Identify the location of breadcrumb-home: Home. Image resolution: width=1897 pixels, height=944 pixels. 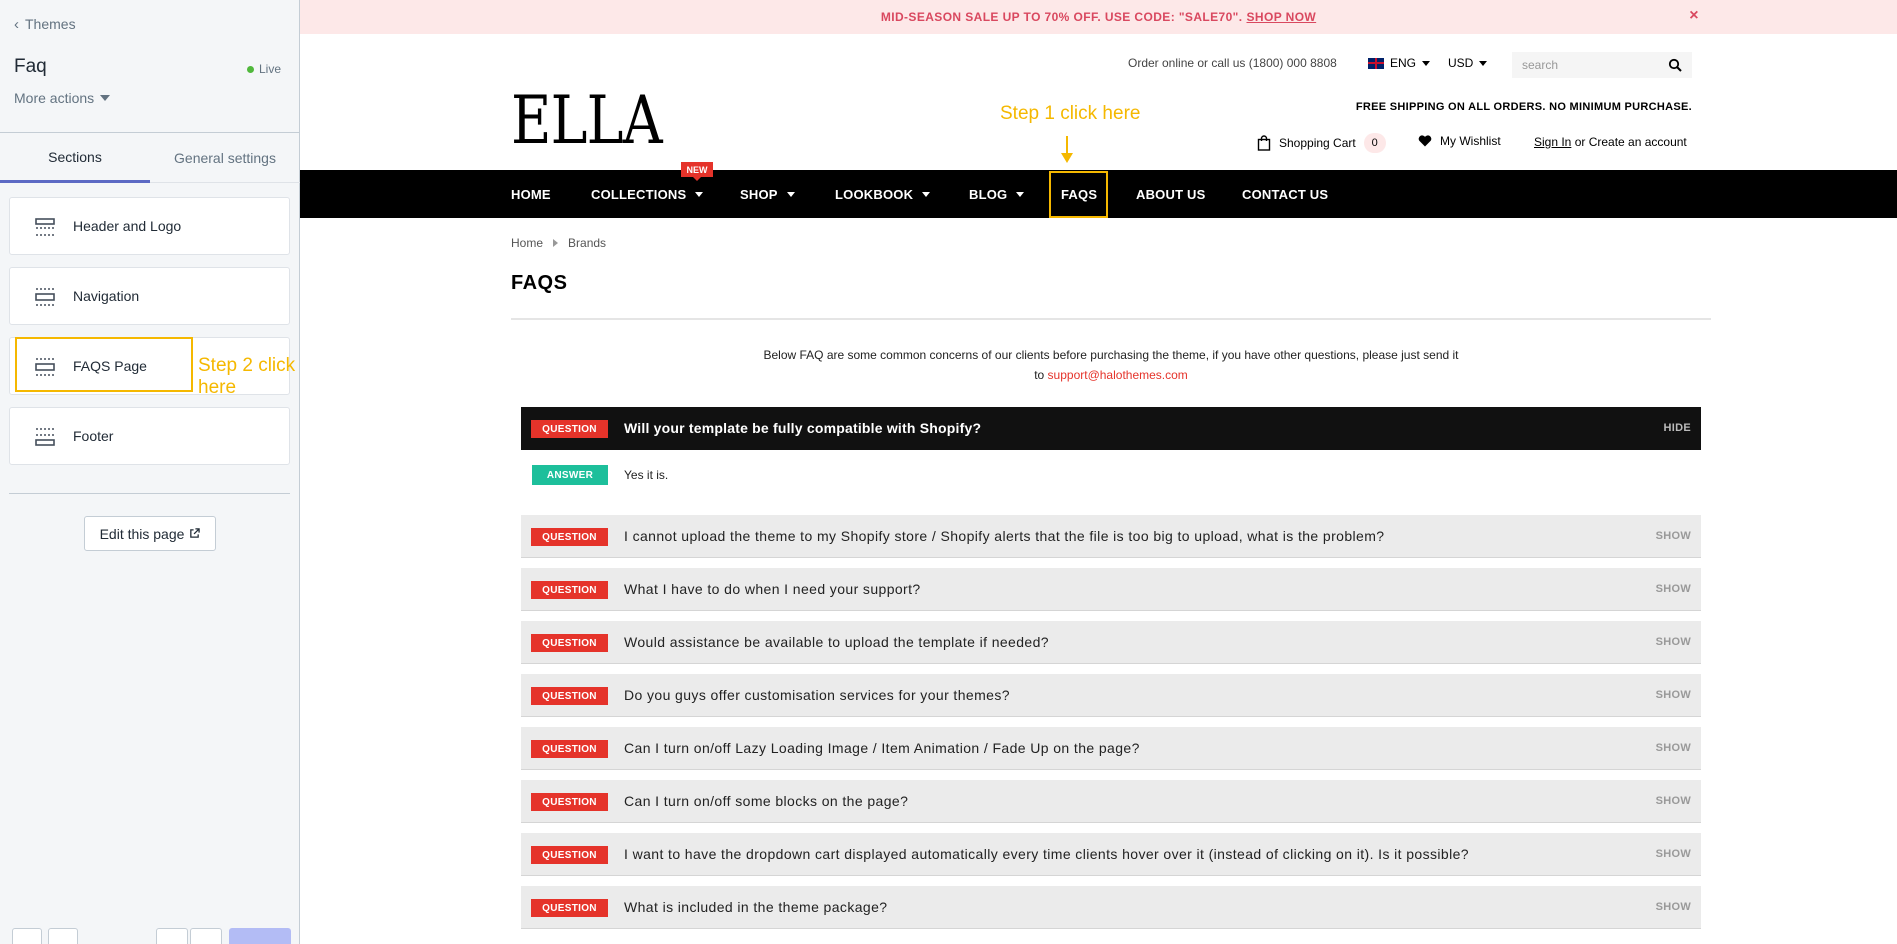
(527, 243).